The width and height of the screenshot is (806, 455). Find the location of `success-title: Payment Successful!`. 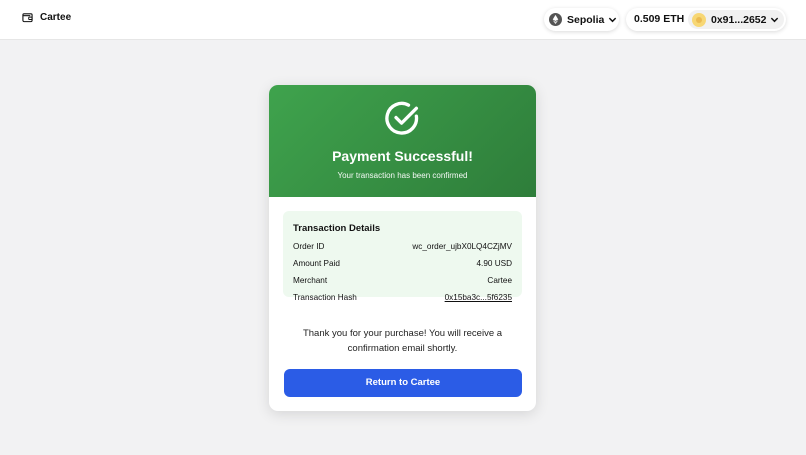

success-title: Payment Successful! is located at coordinates (402, 156).